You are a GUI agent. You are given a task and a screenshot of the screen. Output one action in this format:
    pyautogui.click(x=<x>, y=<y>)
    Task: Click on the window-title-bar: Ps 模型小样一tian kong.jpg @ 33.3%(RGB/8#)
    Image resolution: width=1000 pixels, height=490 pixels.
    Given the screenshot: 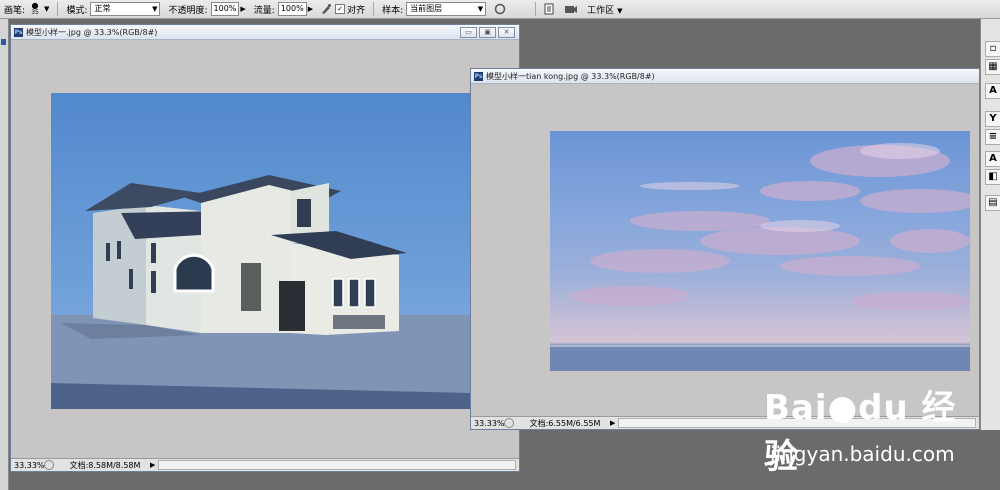 What is the action you would take?
    pyautogui.click(x=725, y=76)
    